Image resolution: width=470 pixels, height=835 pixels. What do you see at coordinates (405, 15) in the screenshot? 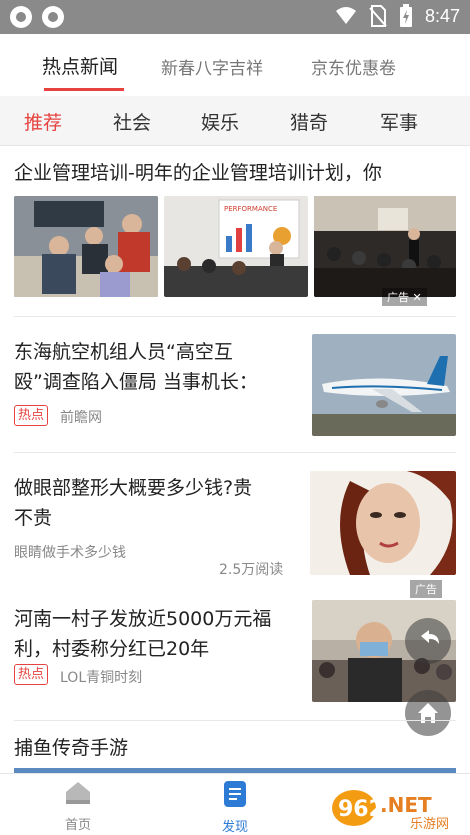
I see `battery-charging-icon` at bounding box center [405, 15].